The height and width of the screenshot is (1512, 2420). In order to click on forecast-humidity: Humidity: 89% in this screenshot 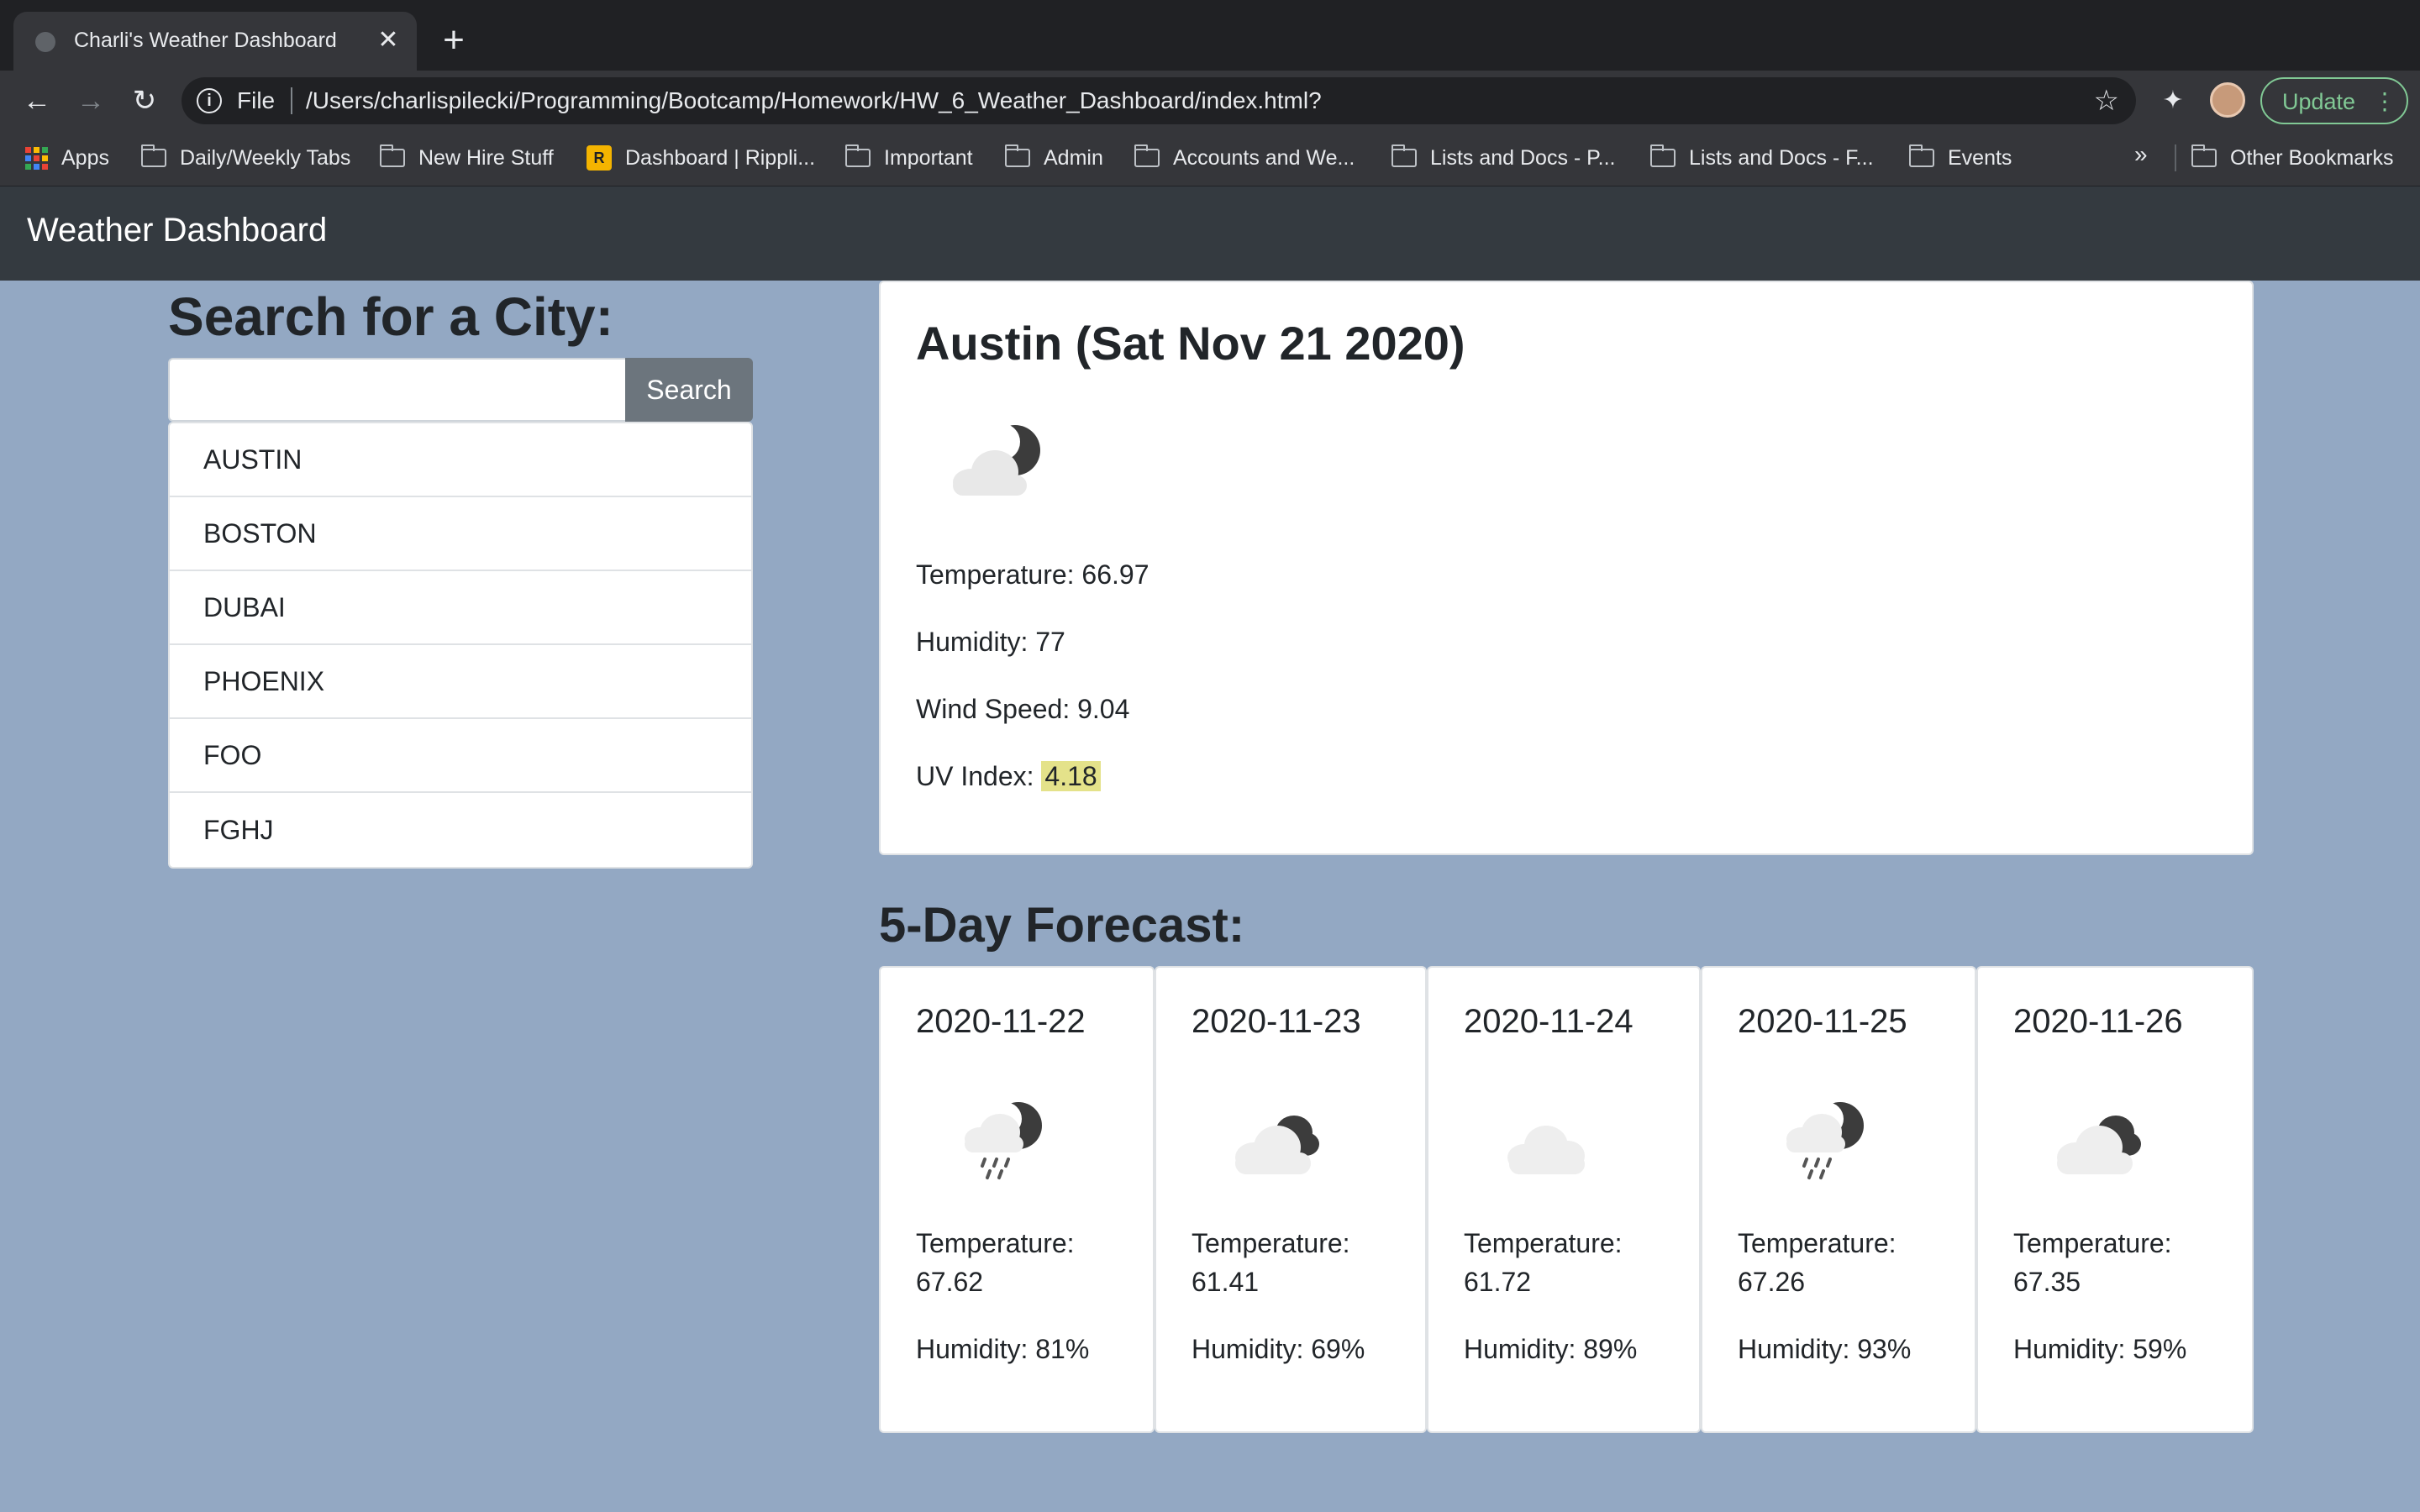, I will do `click(1551, 1349)`.